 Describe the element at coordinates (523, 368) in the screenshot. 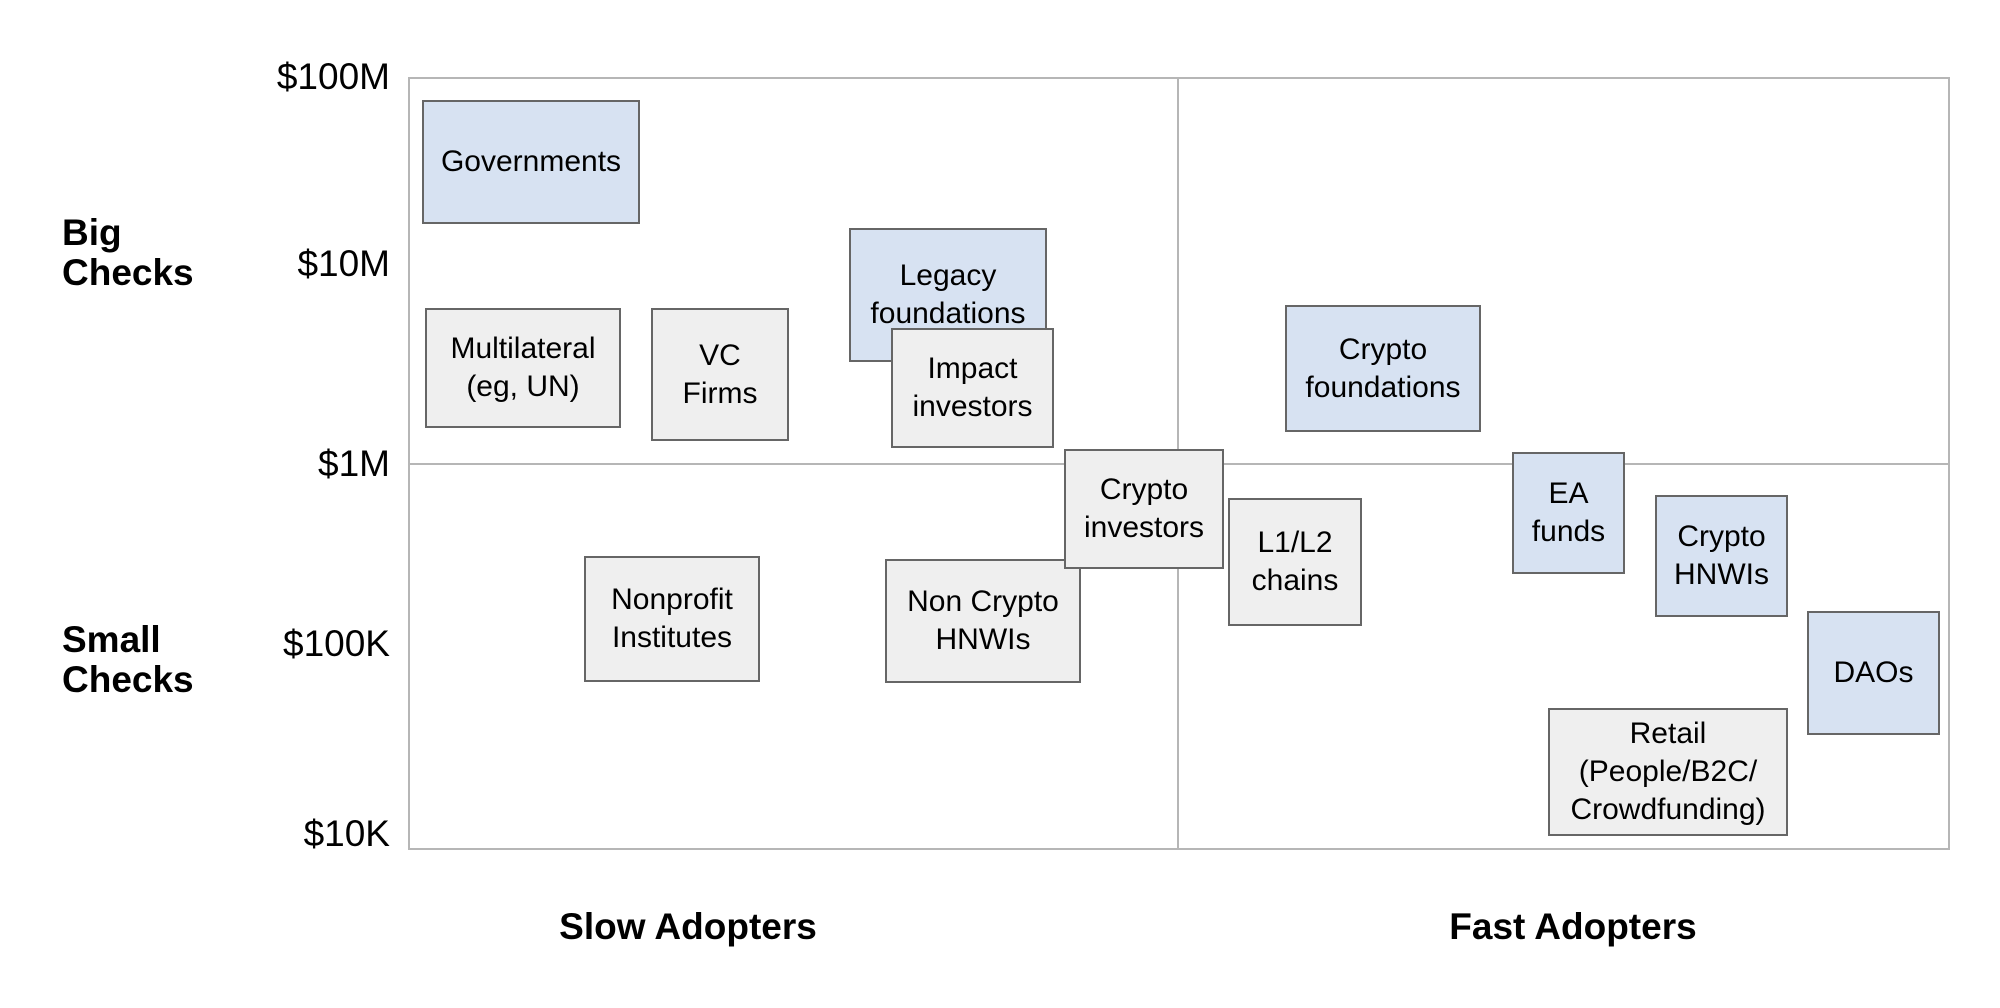

I see `node-multilateral: Multilateral (eg, UN)` at that location.